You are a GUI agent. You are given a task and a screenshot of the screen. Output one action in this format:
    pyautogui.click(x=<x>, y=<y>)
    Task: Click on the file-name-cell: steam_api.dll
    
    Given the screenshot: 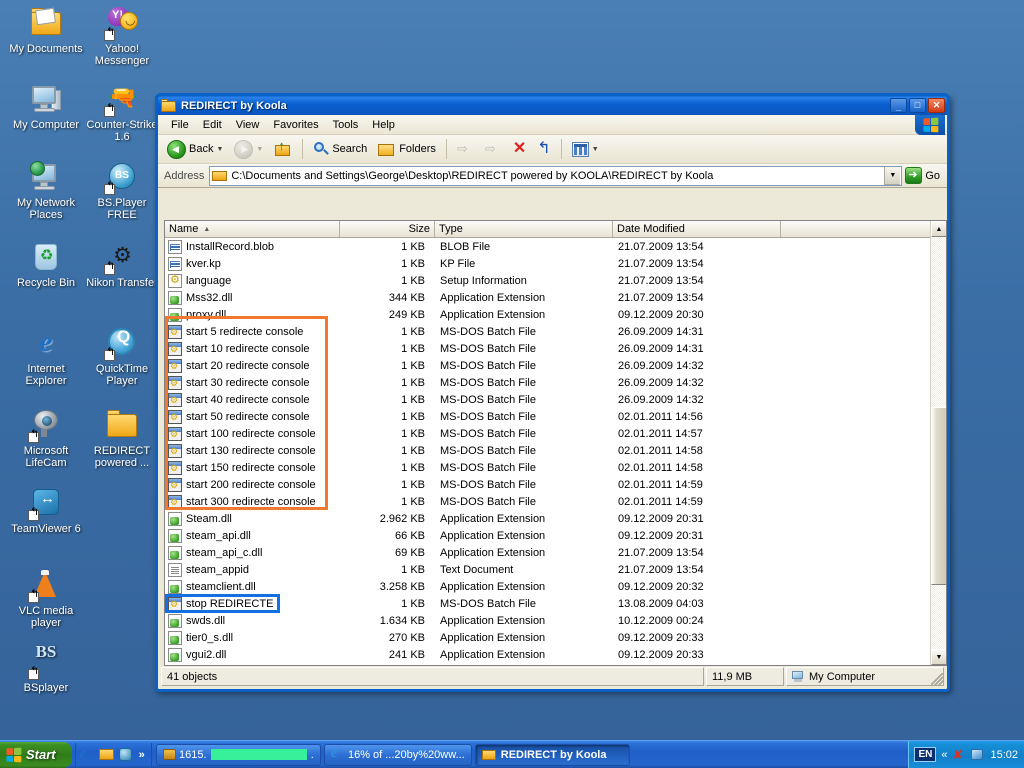 What is the action you would take?
    pyautogui.click(x=252, y=535)
    